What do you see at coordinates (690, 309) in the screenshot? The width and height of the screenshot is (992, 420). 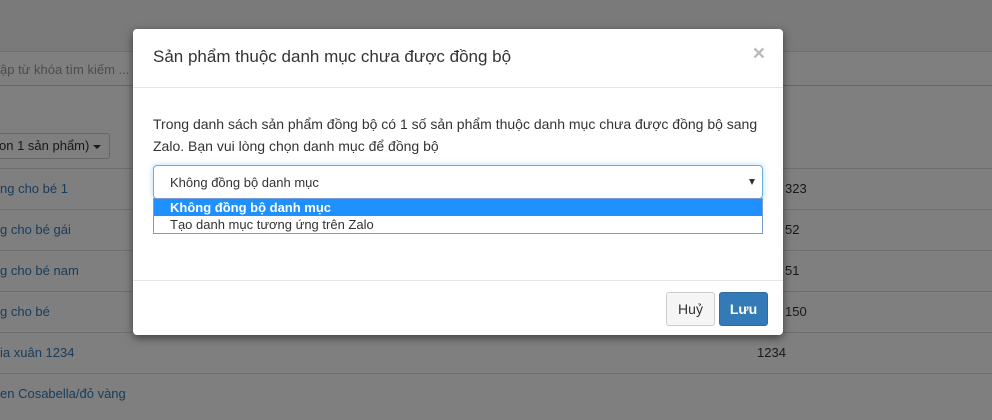 I see `cancel-button: Huỷ` at bounding box center [690, 309].